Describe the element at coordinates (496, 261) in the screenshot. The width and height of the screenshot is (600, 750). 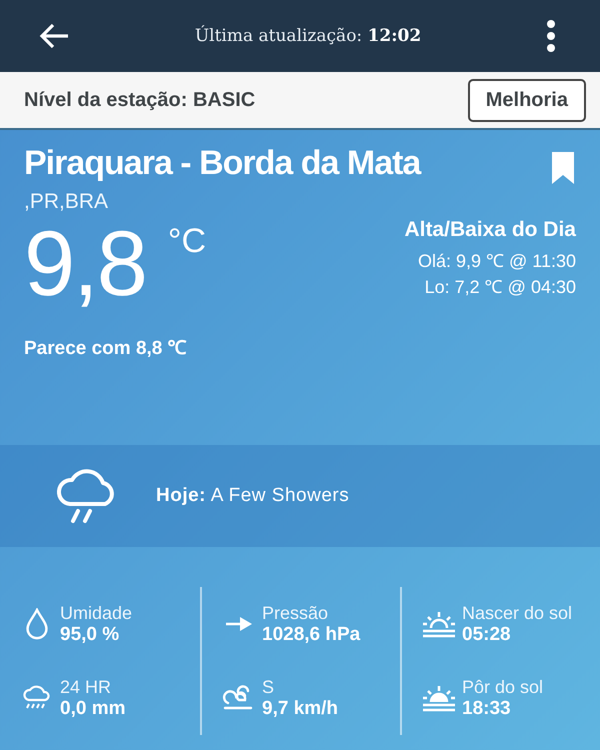
I see `high-temperature-text: Olá: 9,9 ℃ @ 11:30` at that location.